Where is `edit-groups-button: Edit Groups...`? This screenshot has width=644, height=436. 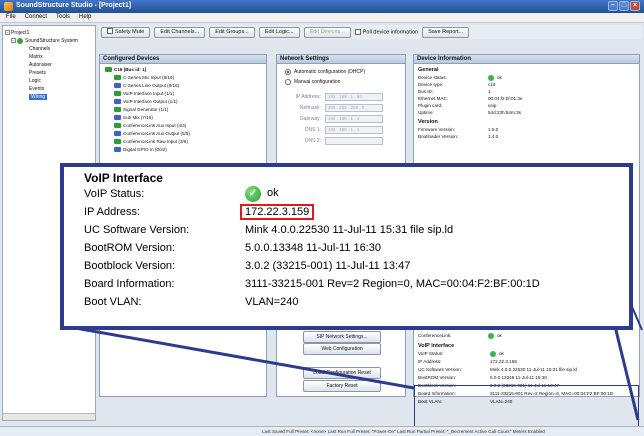 edit-groups-button: Edit Groups... is located at coordinates (232, 32).